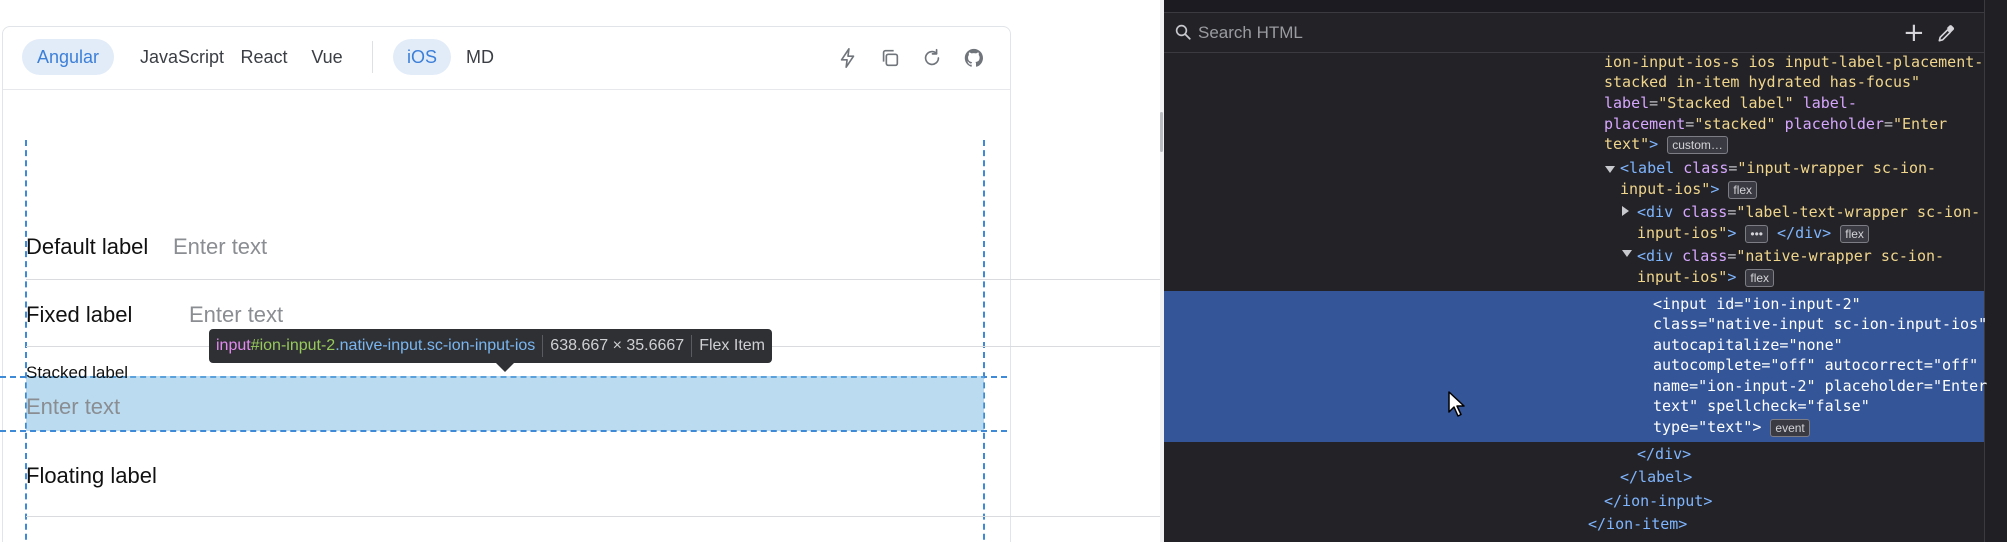  What do you see at coordinates (1756, 233) in the screenshot?
I see `ellipsis-badge: •••` at bounding box center [1756, 233].